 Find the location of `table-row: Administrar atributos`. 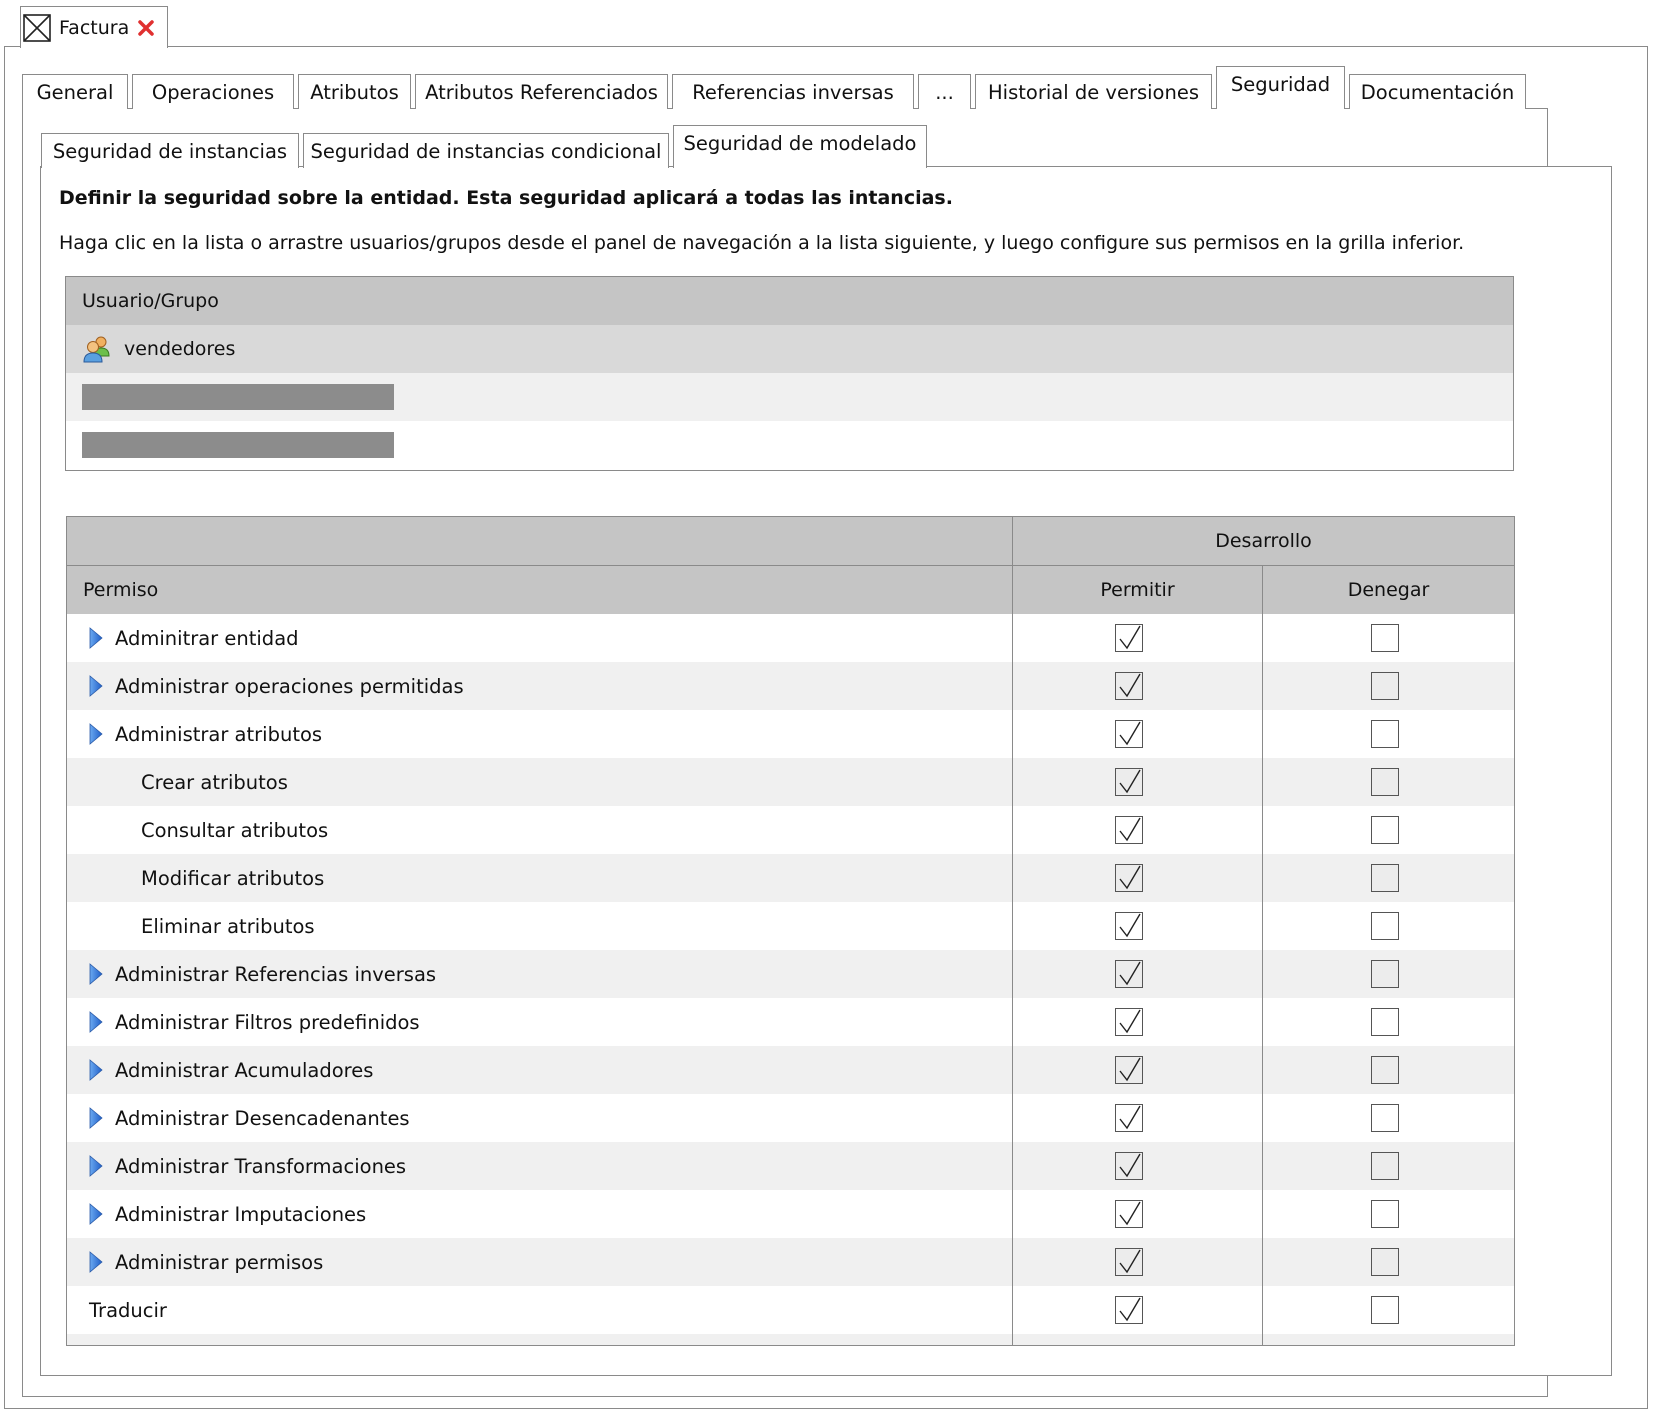

table-row: Administrar atributos is located at coordinates (790, 734).